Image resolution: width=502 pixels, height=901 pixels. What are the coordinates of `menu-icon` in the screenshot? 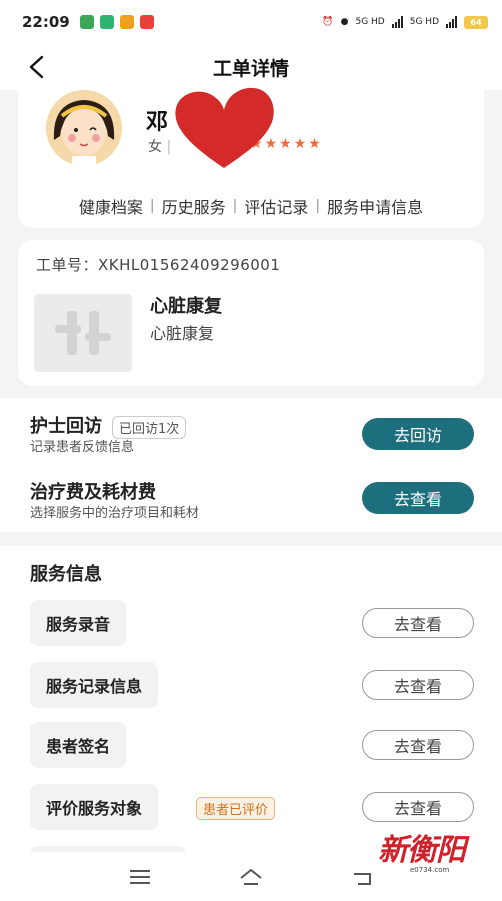 It's located at (140, 877).